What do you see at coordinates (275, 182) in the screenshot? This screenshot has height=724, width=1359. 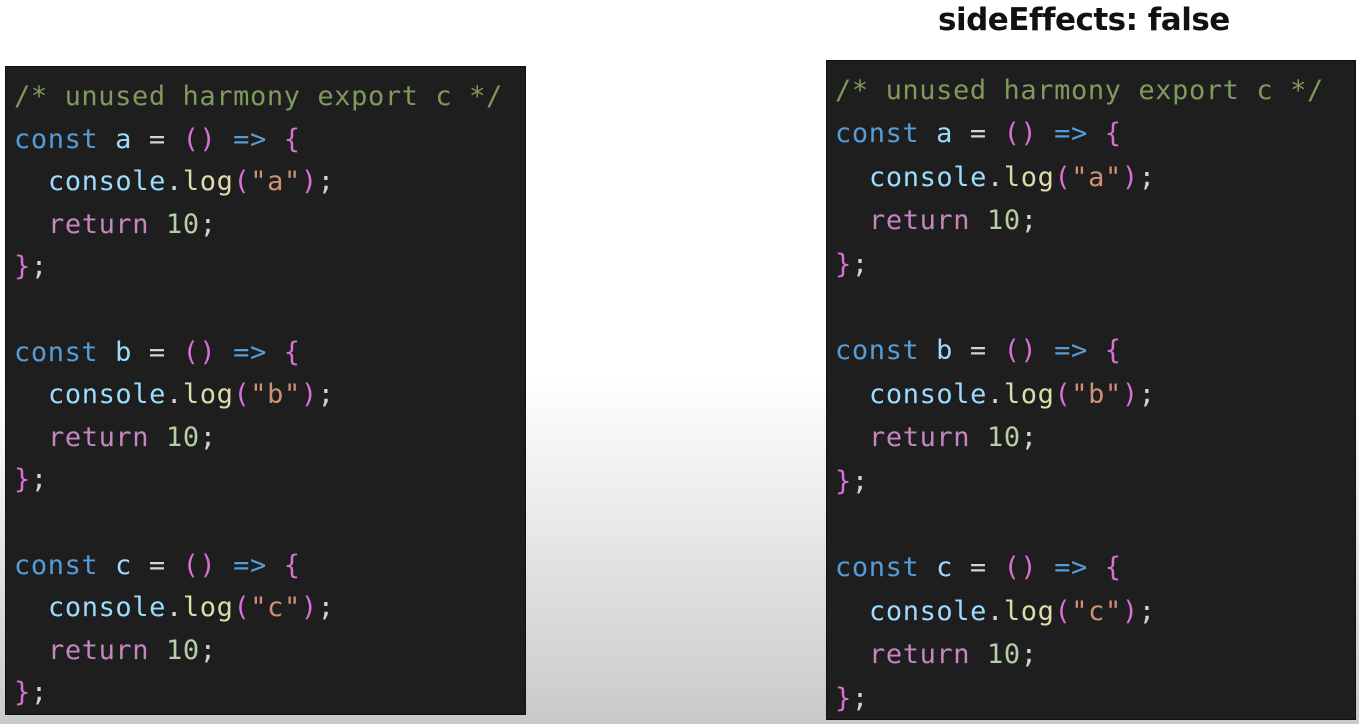 I see `code-token: "a"` at bounding box center [275, 182].